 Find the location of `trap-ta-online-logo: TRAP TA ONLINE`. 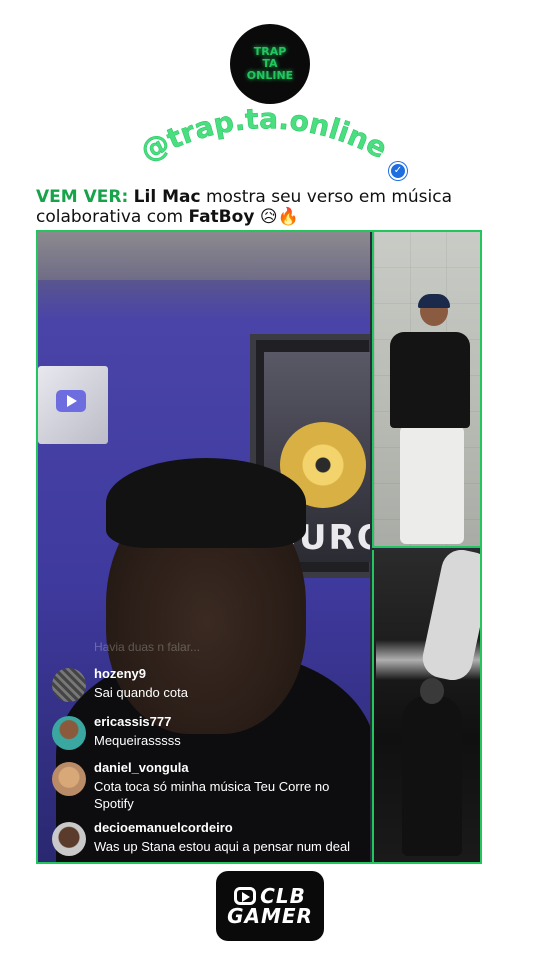

trap-ta-online-logo: TRAP TA ONLINE is located at coordinates (270, 64).